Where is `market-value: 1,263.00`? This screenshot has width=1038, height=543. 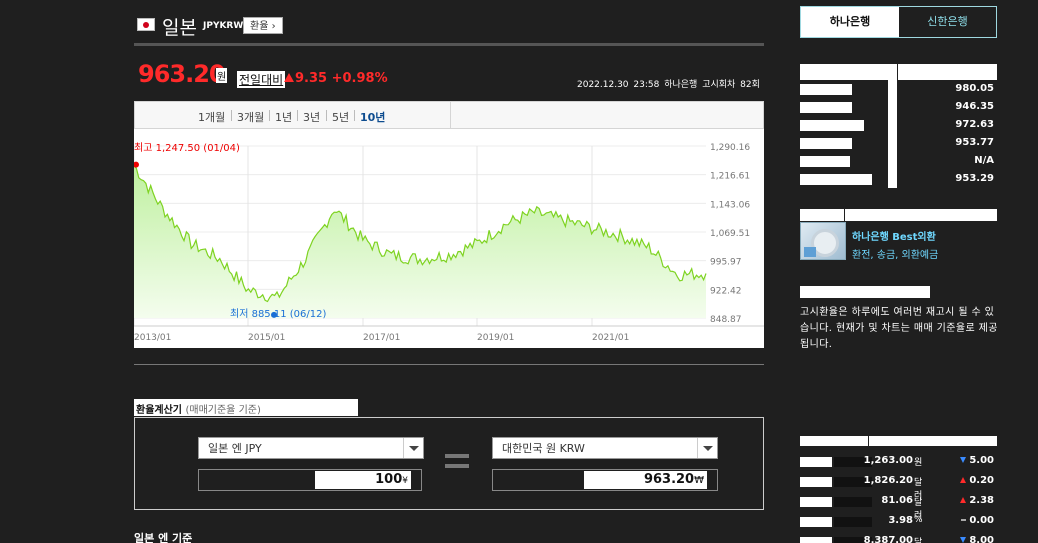
market-value: 1,263.00 is located at coordinates (888, 460).